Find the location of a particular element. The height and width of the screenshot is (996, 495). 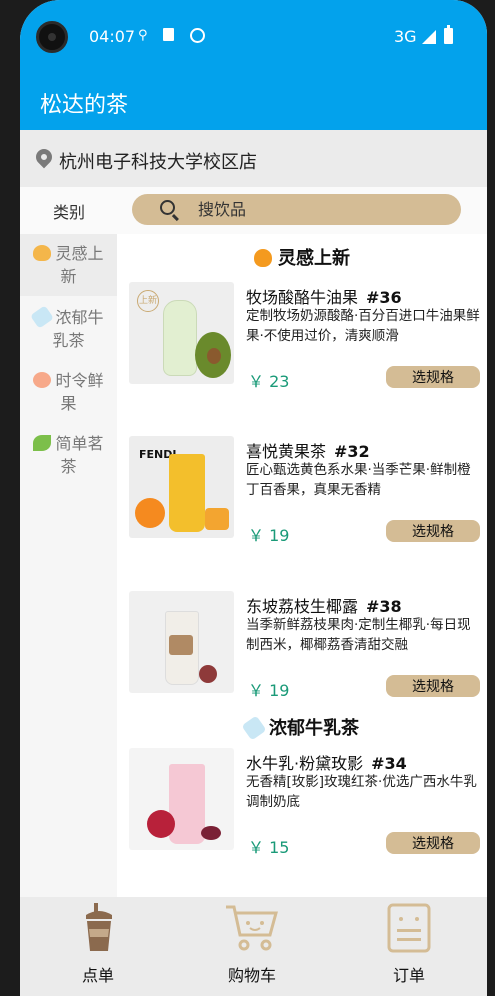

sidebar-item-seasonal-fruit: 时令鲜 果 is located at coordinates (68, 394).